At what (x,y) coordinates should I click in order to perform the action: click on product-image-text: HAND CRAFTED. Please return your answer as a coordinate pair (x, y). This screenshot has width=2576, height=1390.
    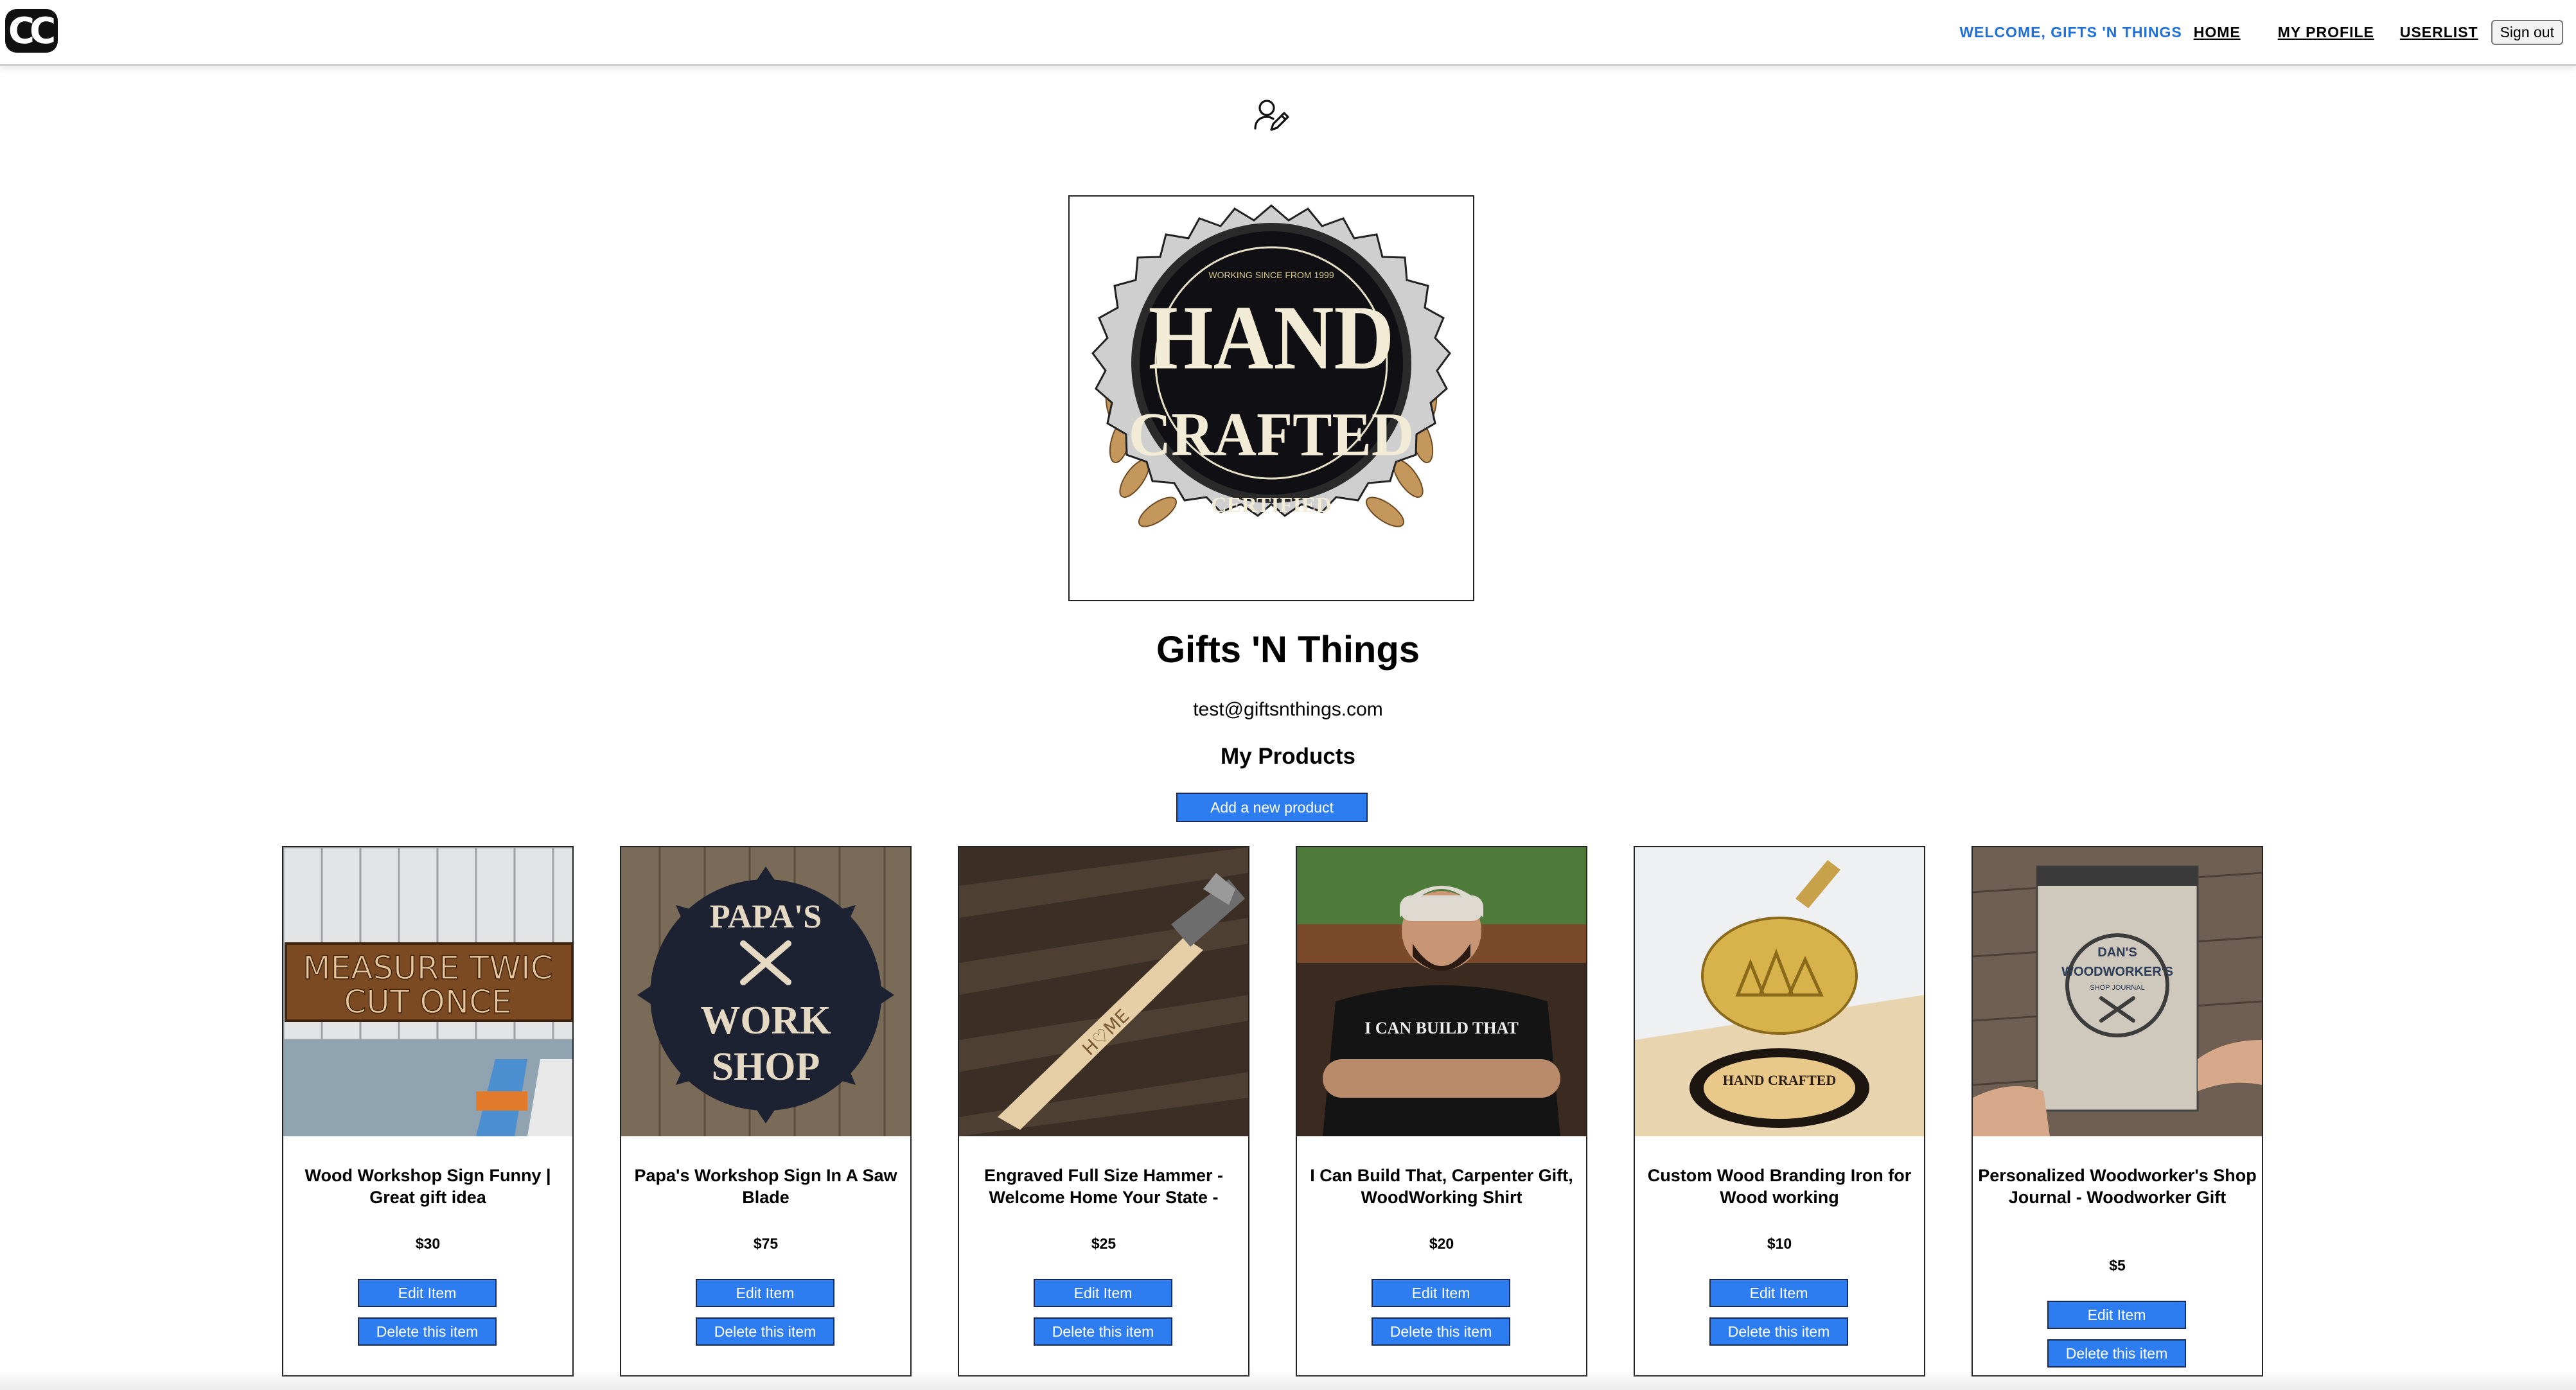
    Looking at the image, I should click on (1780, 1080).